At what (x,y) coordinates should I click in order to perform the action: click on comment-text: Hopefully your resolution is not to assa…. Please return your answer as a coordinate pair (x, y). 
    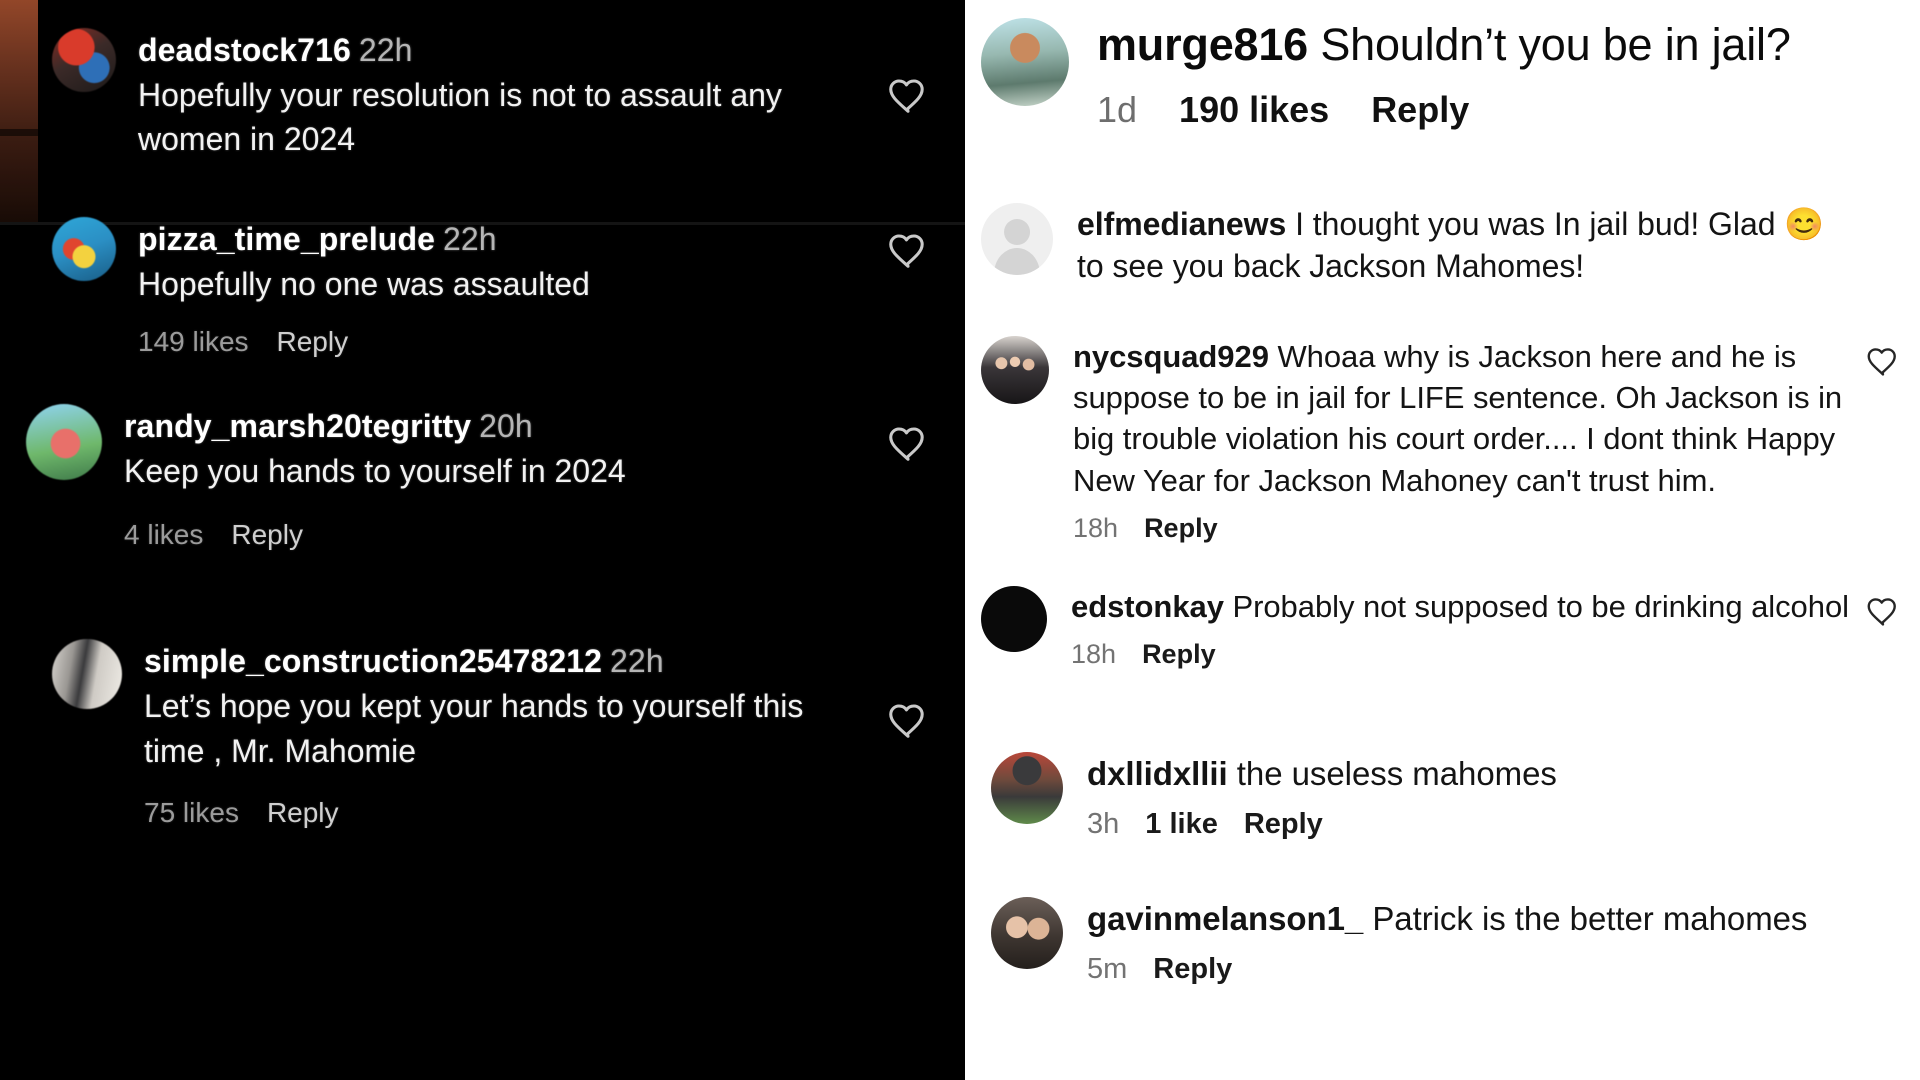
    Looking at the image, I should click on (460, 117).